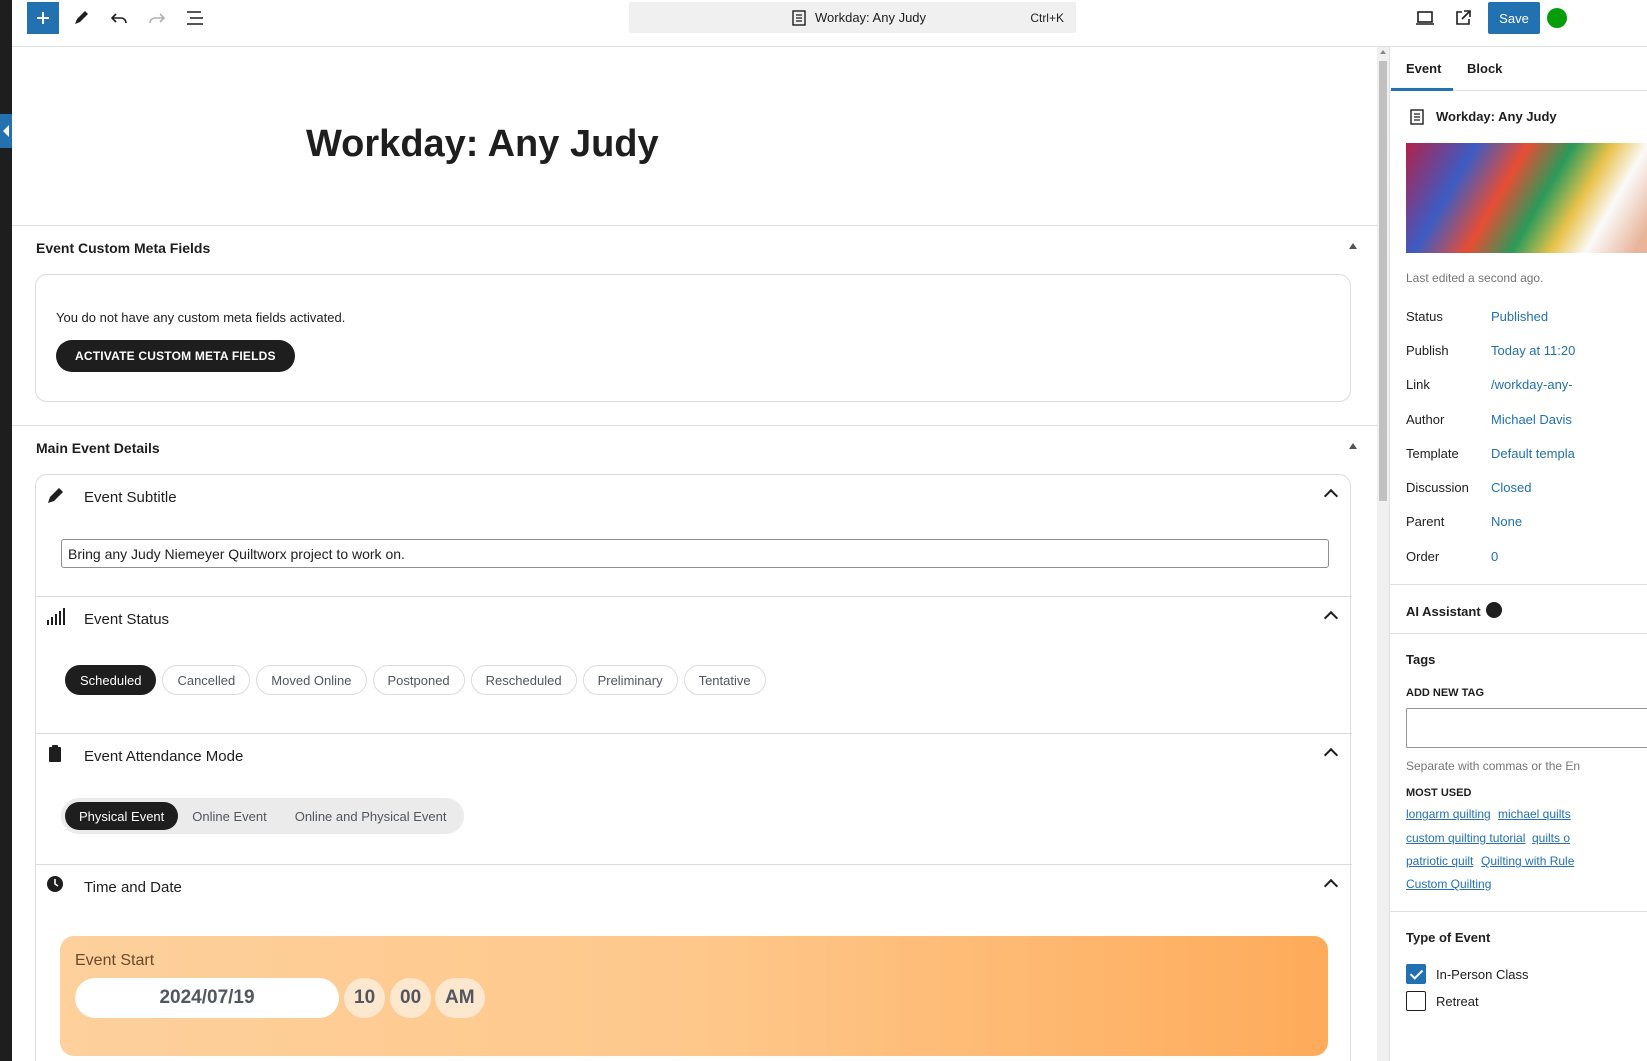 This screenshot has width=1647, height=1061. I want to click on tag-link: quilts o, so click(1551, 838).